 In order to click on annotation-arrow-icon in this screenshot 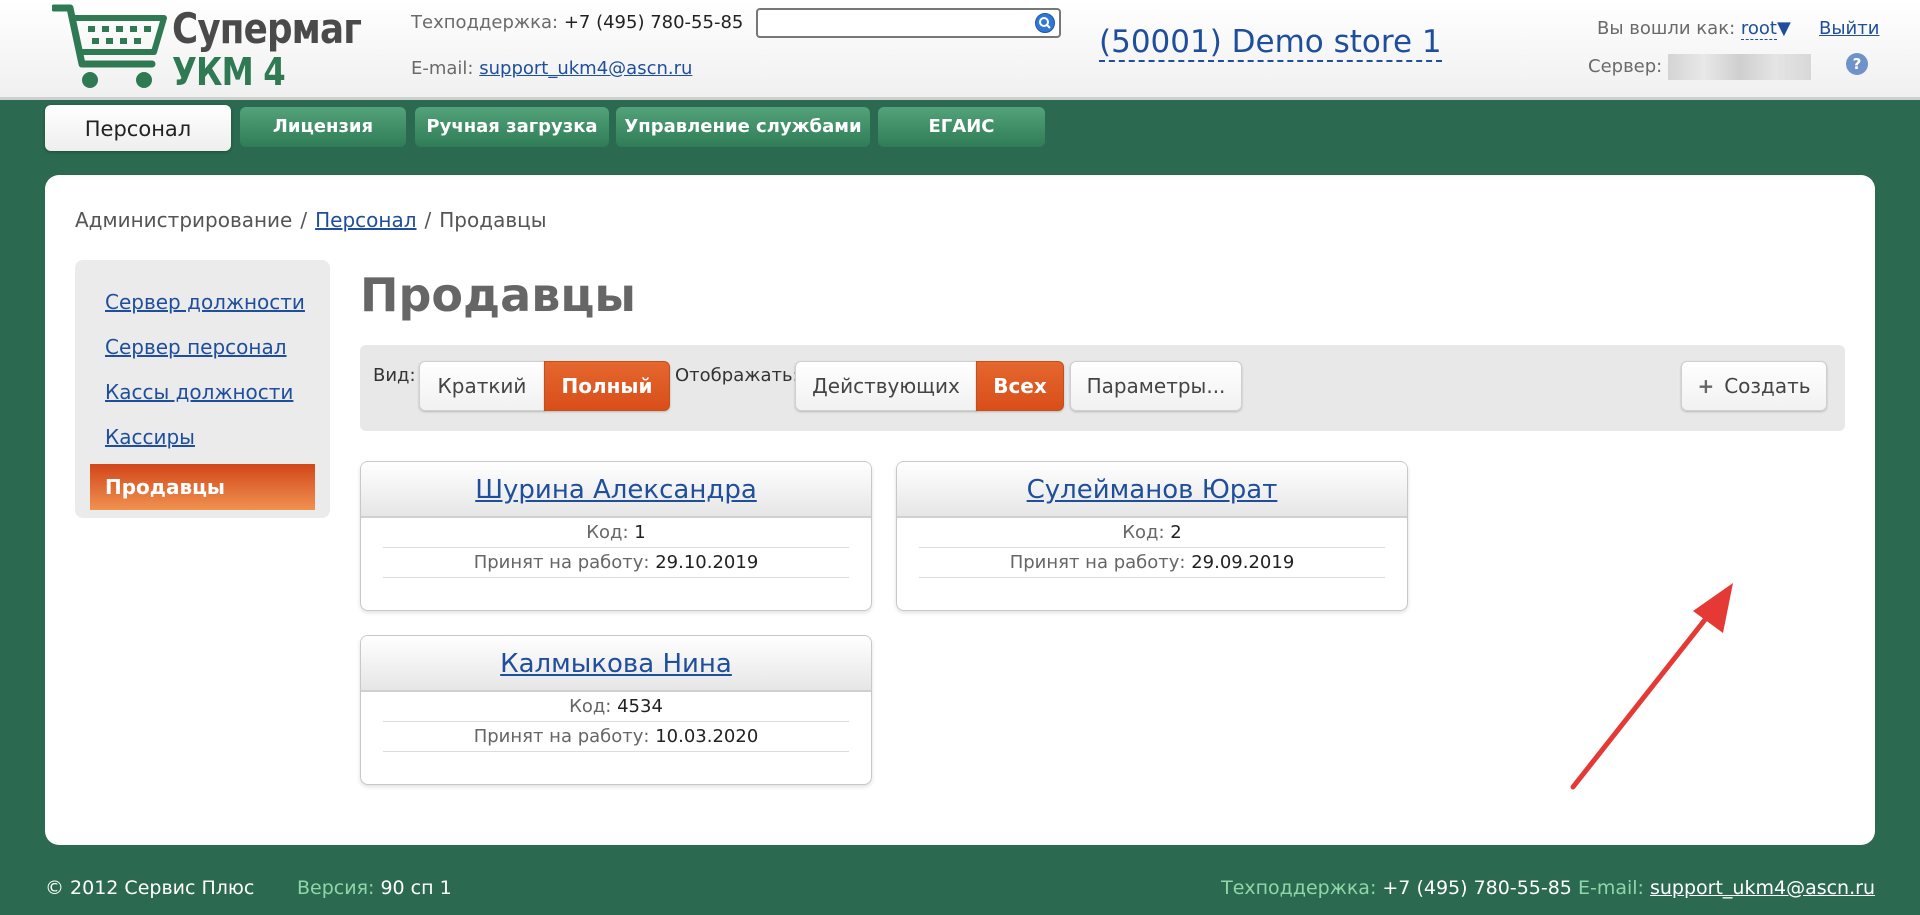, I will do `click(1651, 686)`.